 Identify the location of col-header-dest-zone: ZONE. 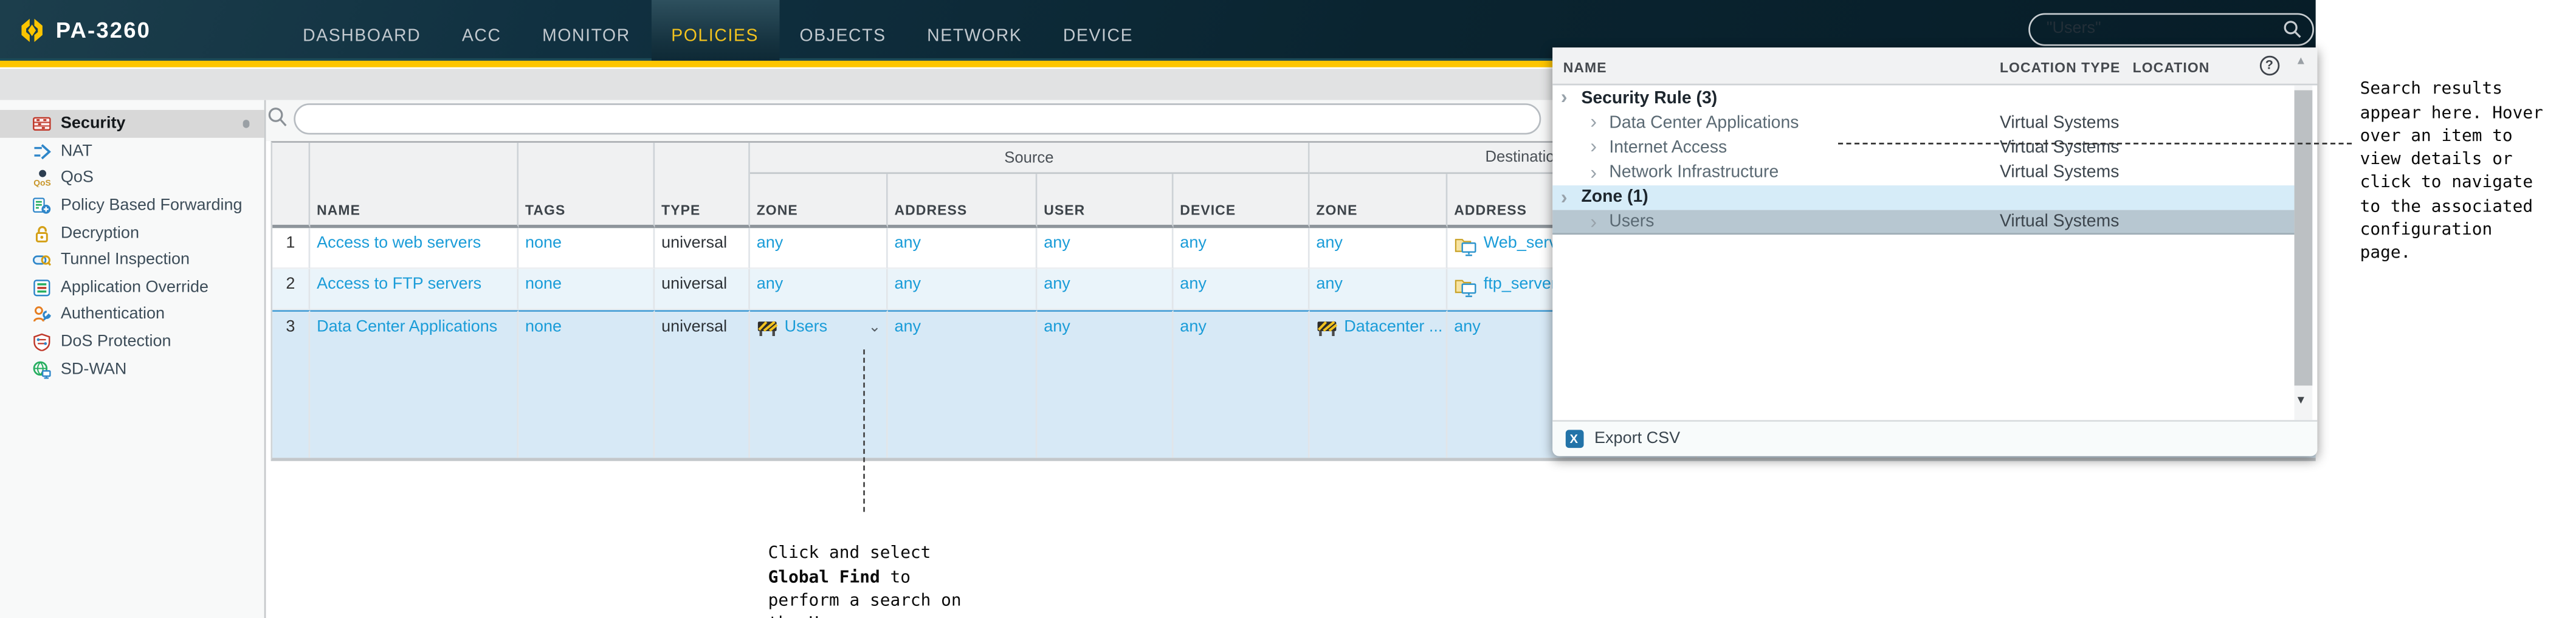
(1378, 201).